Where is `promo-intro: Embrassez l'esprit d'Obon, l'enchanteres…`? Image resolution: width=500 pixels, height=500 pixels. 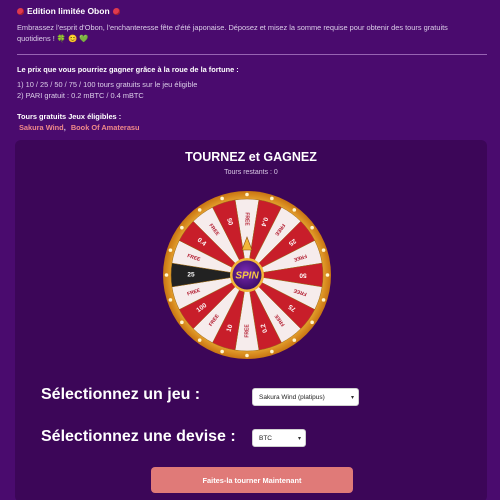
promo-intro: Embrassez l'esprit d'Obon, l'enchanteres… is located at coordinates (232, 33).